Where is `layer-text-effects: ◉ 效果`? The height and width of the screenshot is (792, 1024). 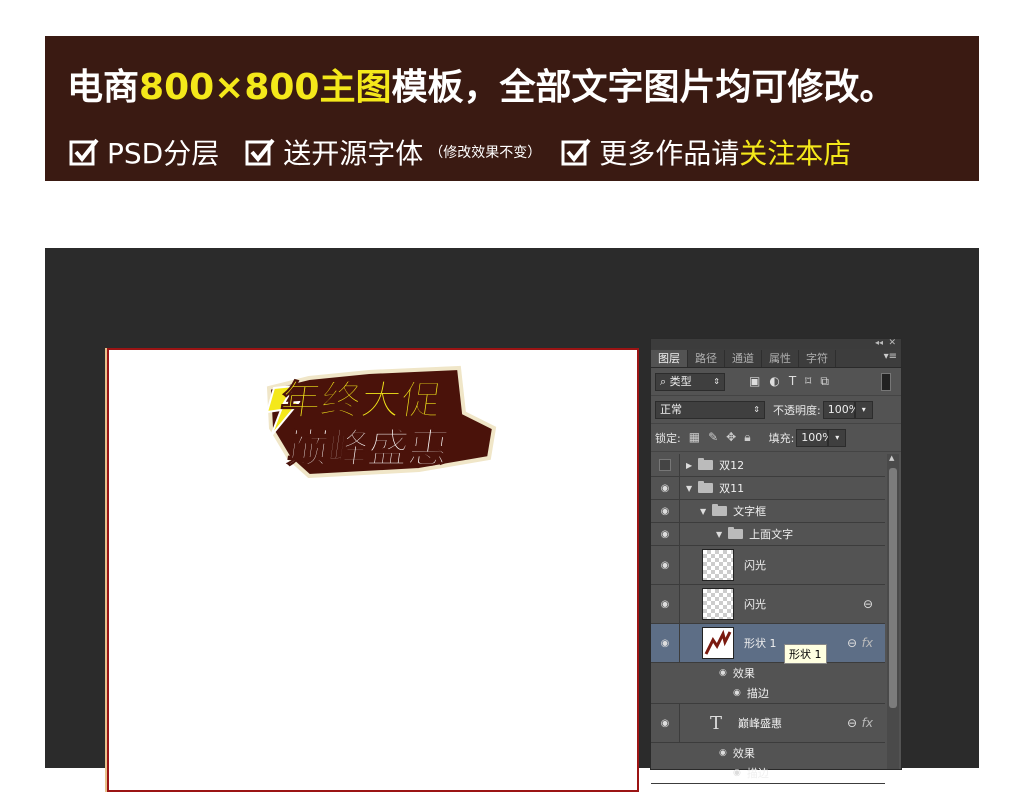
layer-text-effects: ◉ 效果 is located at coordinates (768, 753).